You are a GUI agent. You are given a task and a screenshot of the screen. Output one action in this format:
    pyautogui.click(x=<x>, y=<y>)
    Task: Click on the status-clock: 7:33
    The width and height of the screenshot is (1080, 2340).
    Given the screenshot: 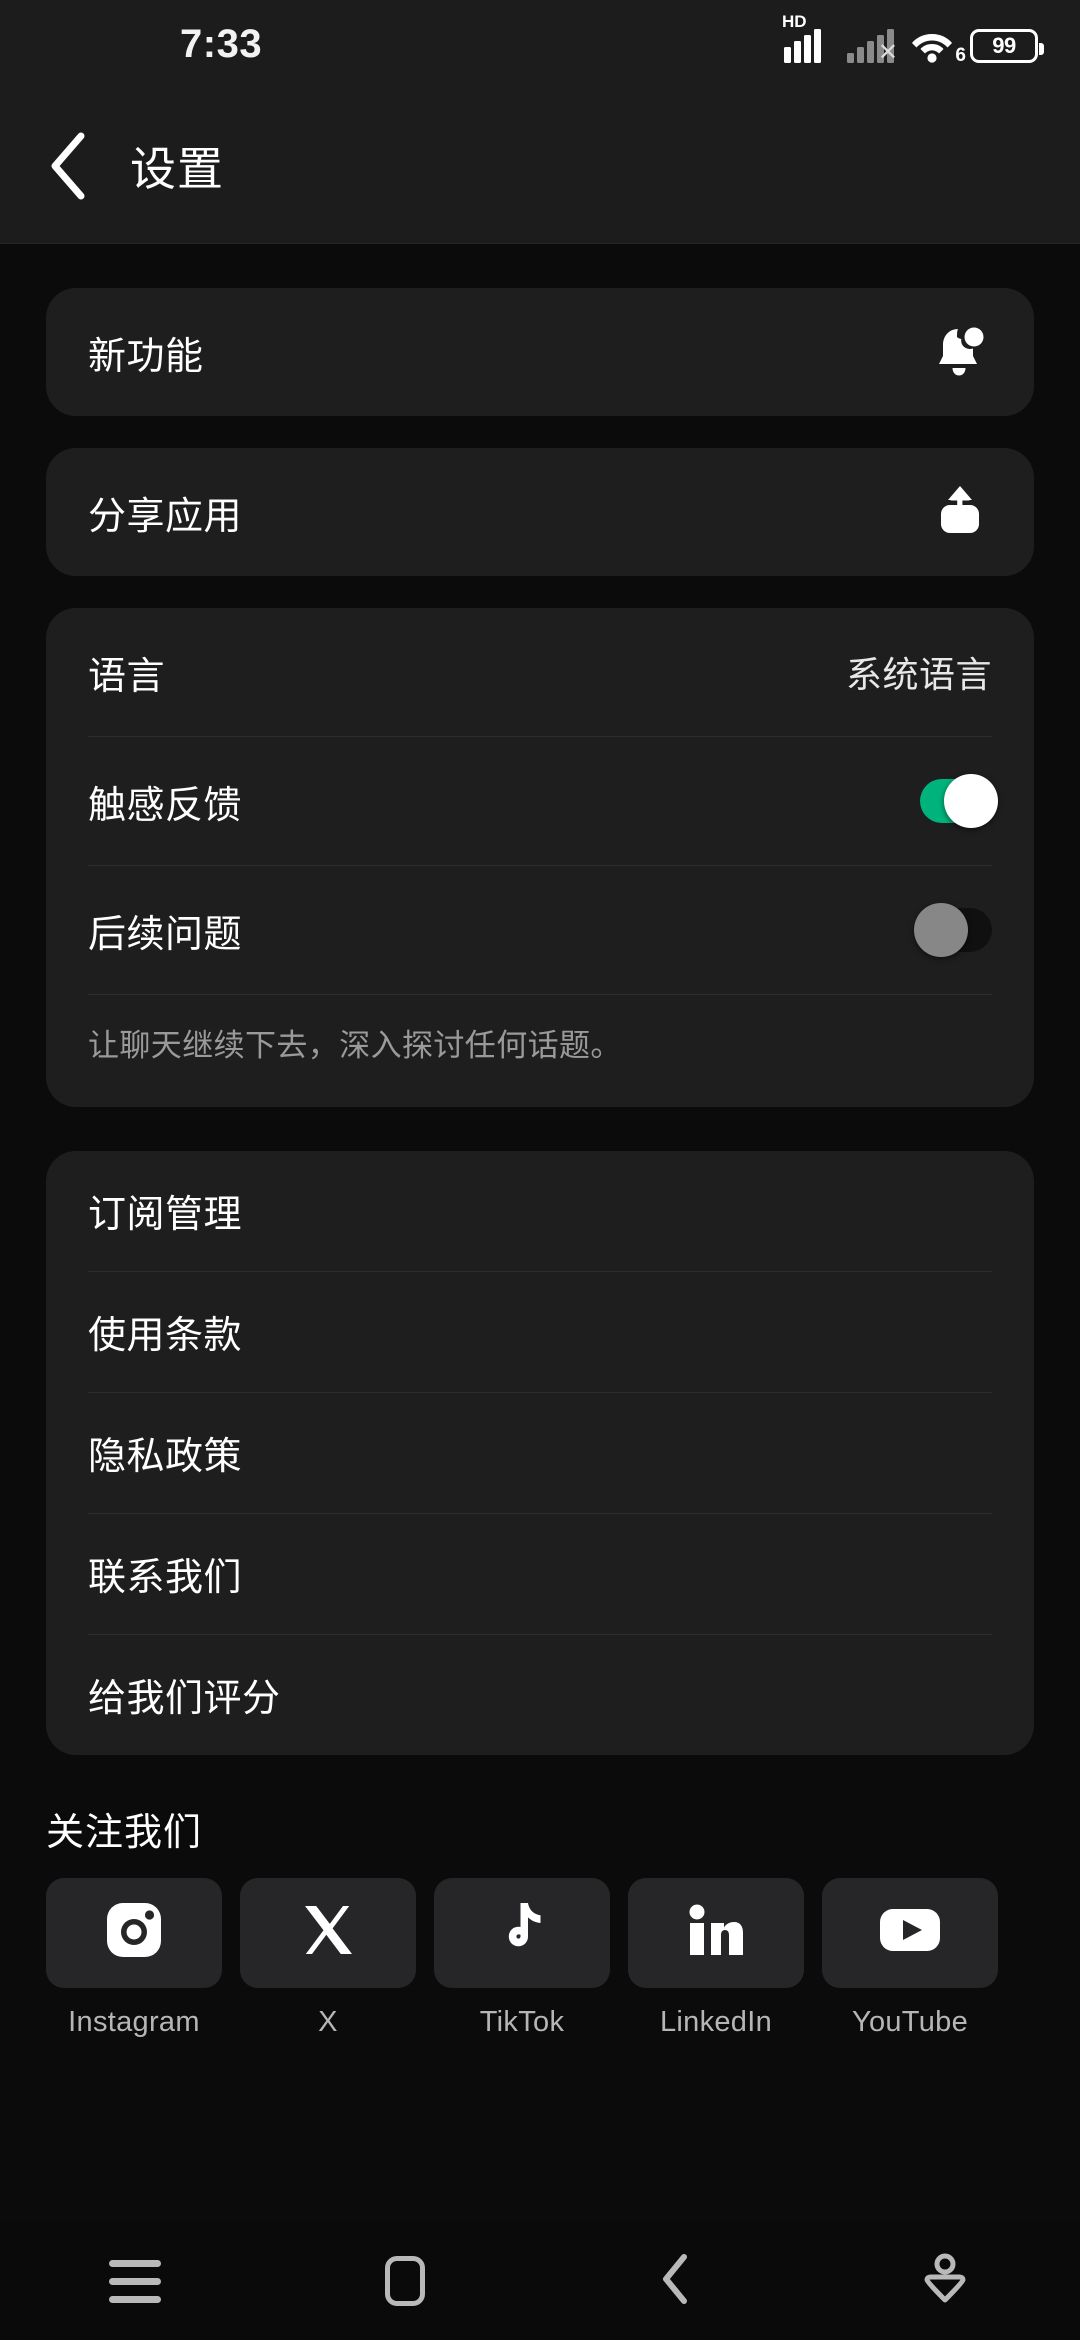 What is the action you would take?
    pyautogui.click(x=221, y=43)
    